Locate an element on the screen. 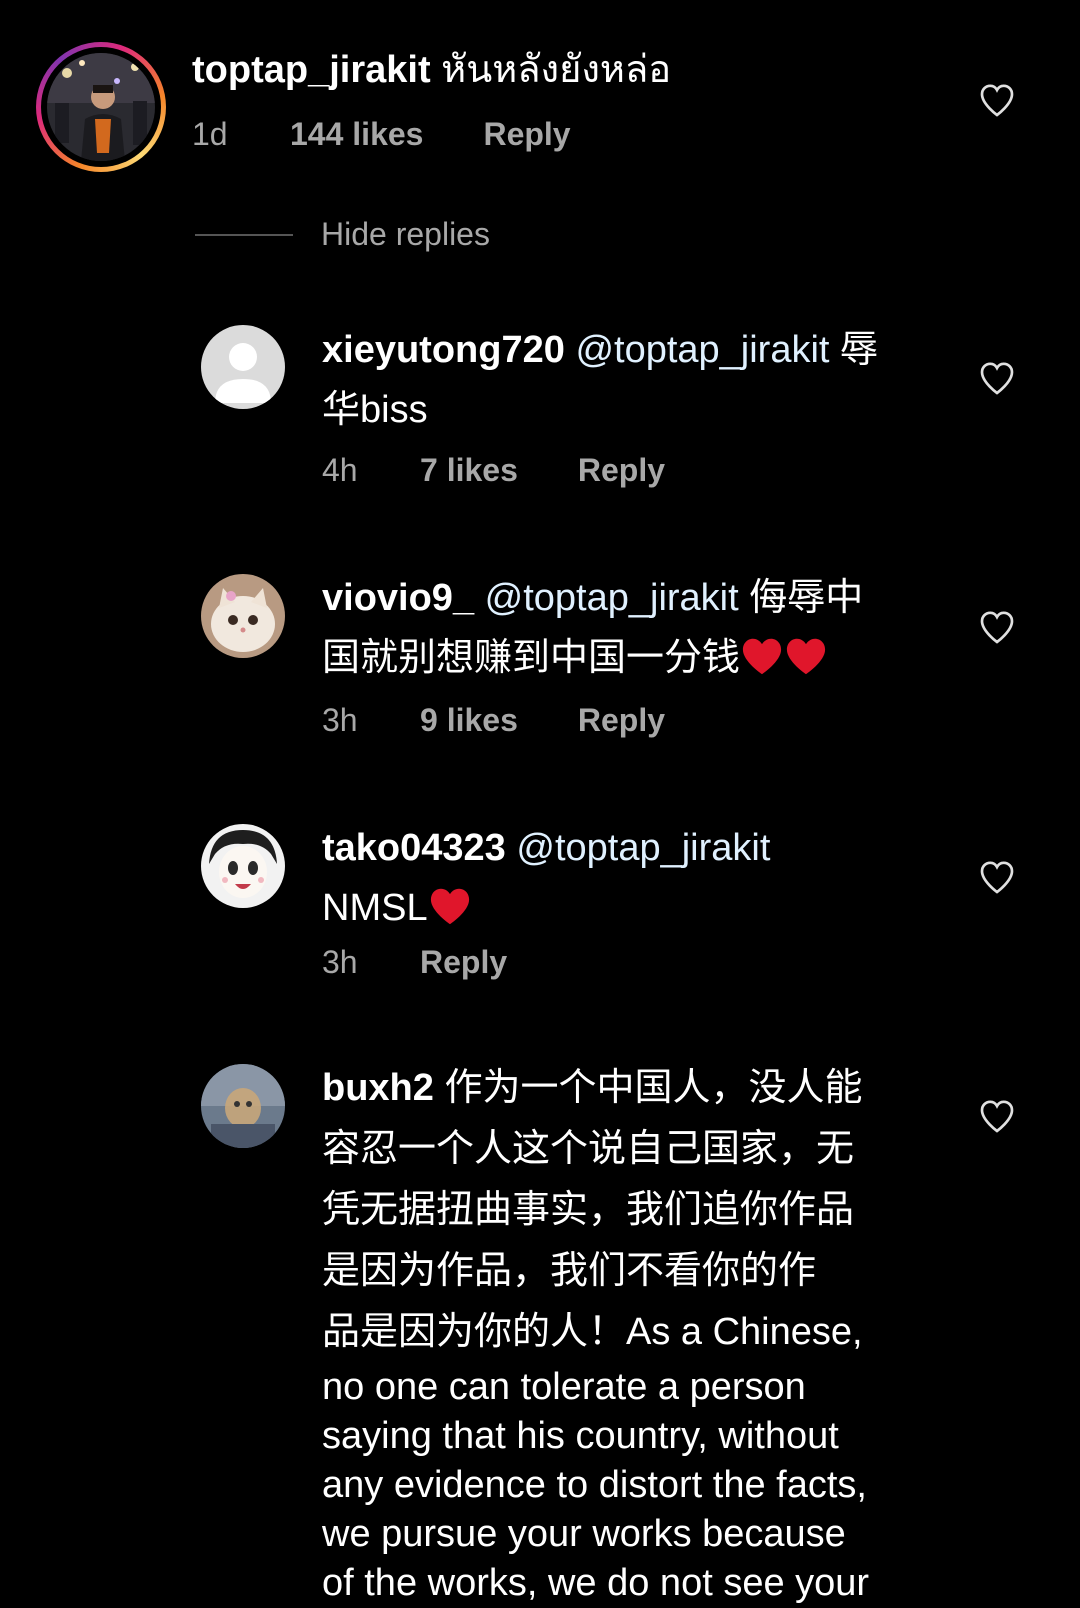 This screenshot has width=1080, height=1608. reply-body: 容忍一个人这个说自己国家，无 is located at coordinates (588, 1149).